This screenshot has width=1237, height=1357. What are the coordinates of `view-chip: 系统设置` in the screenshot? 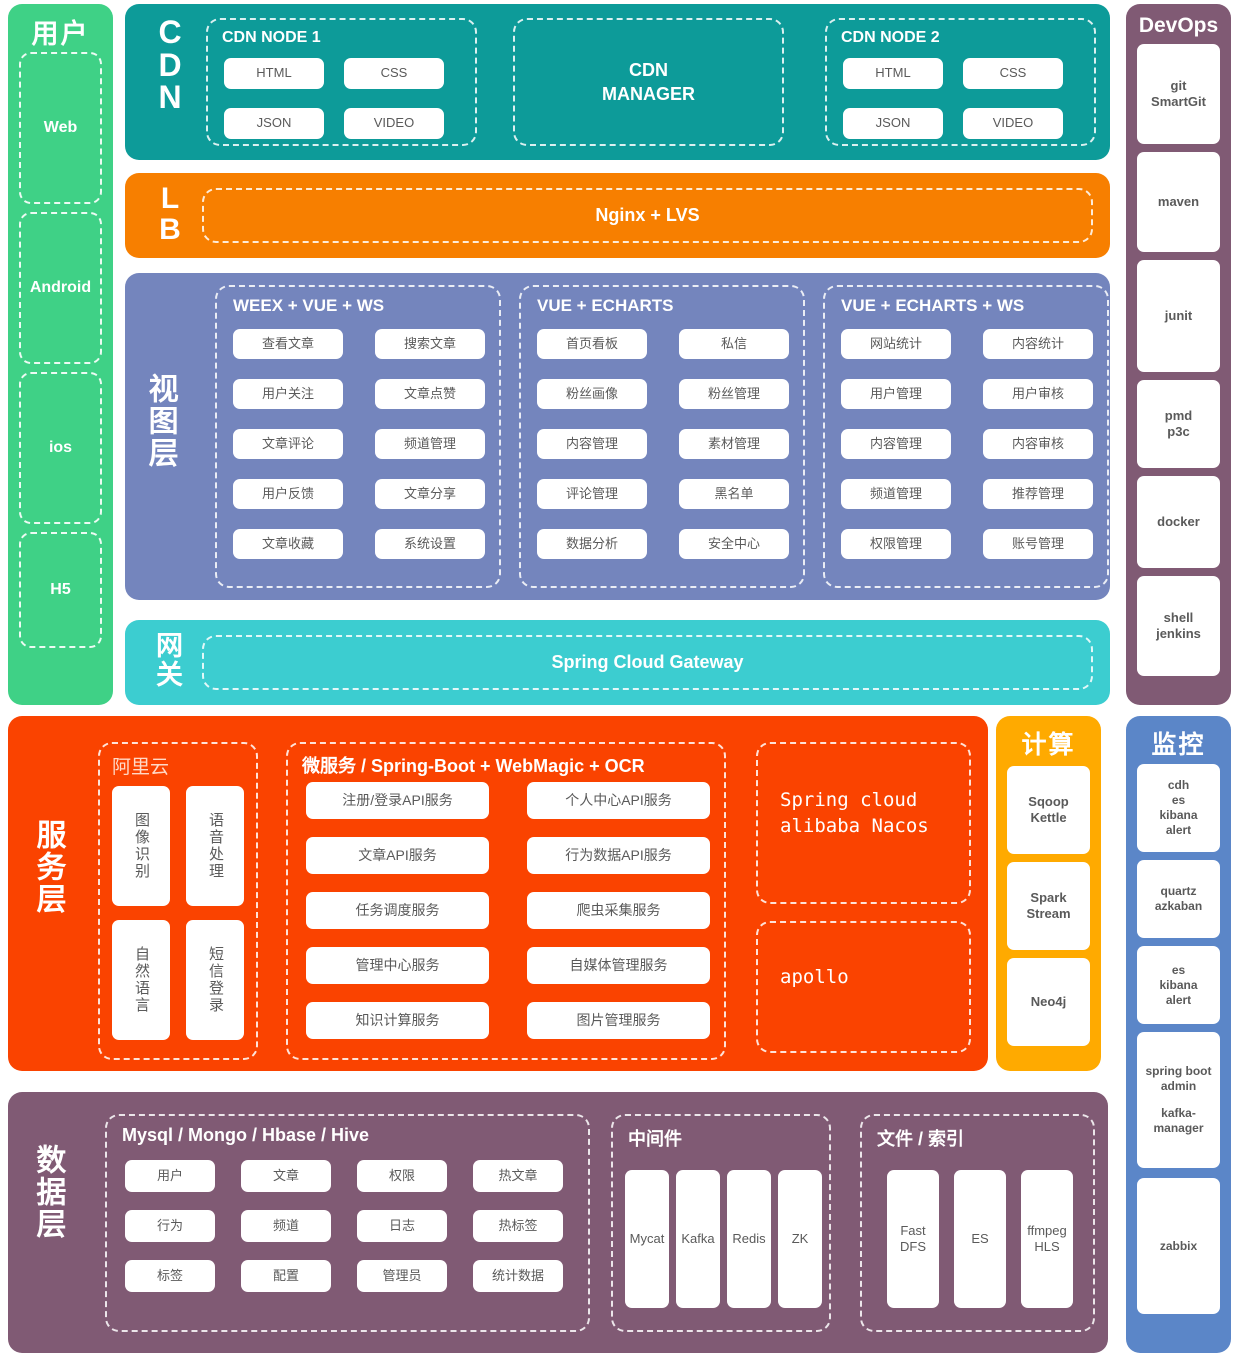 It's located at (430, 544).